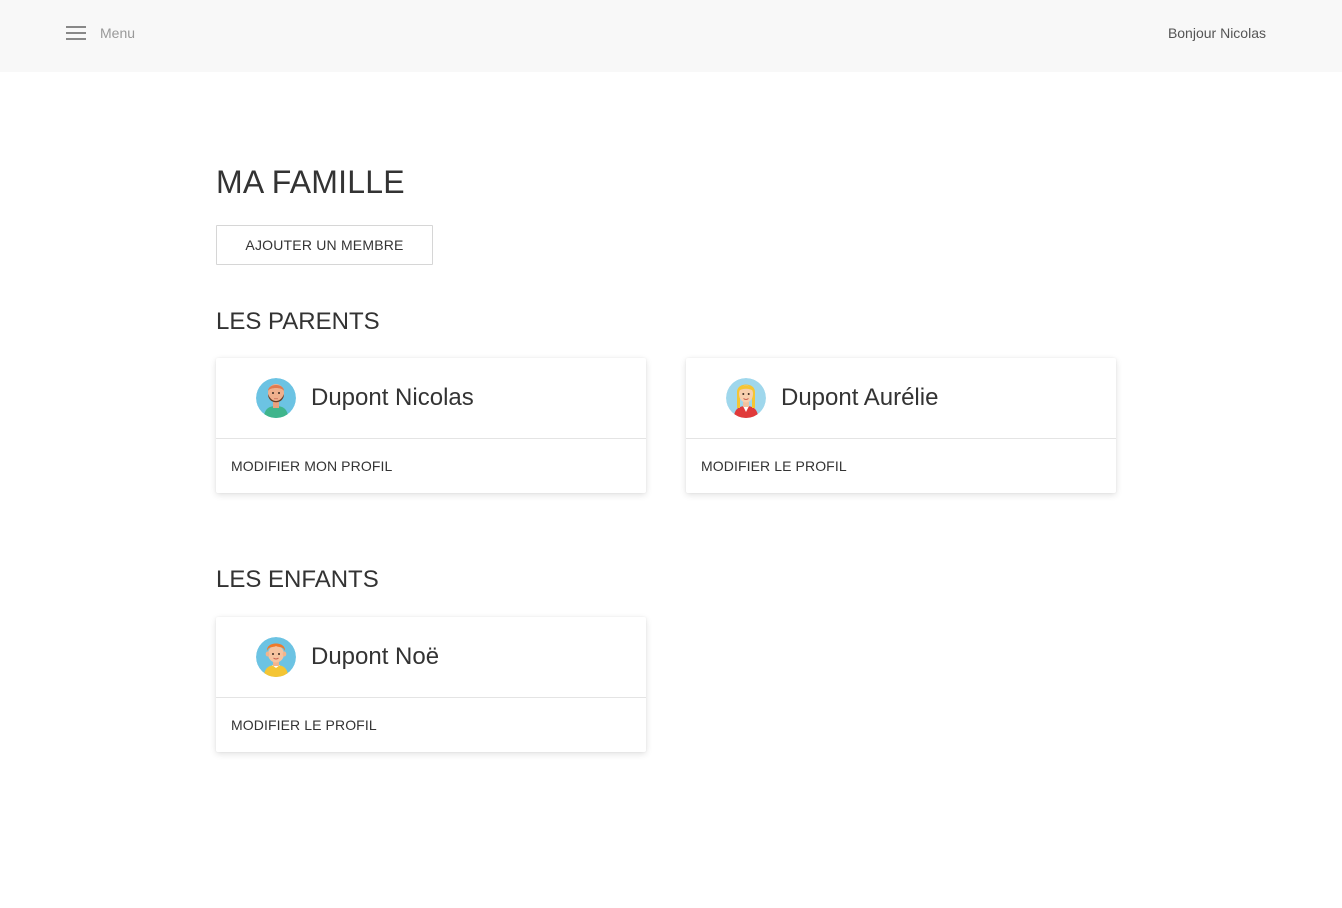  What do you see at coordinates (276, 657) in the screenshot?
I see `redhead-child-avatar-icon` at bounding box center [276, 657].